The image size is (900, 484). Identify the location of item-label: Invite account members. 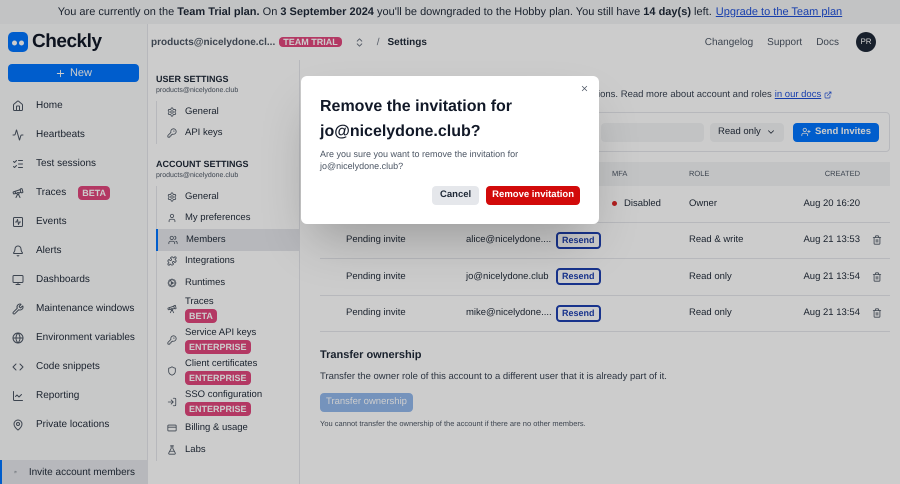
(81, 473).